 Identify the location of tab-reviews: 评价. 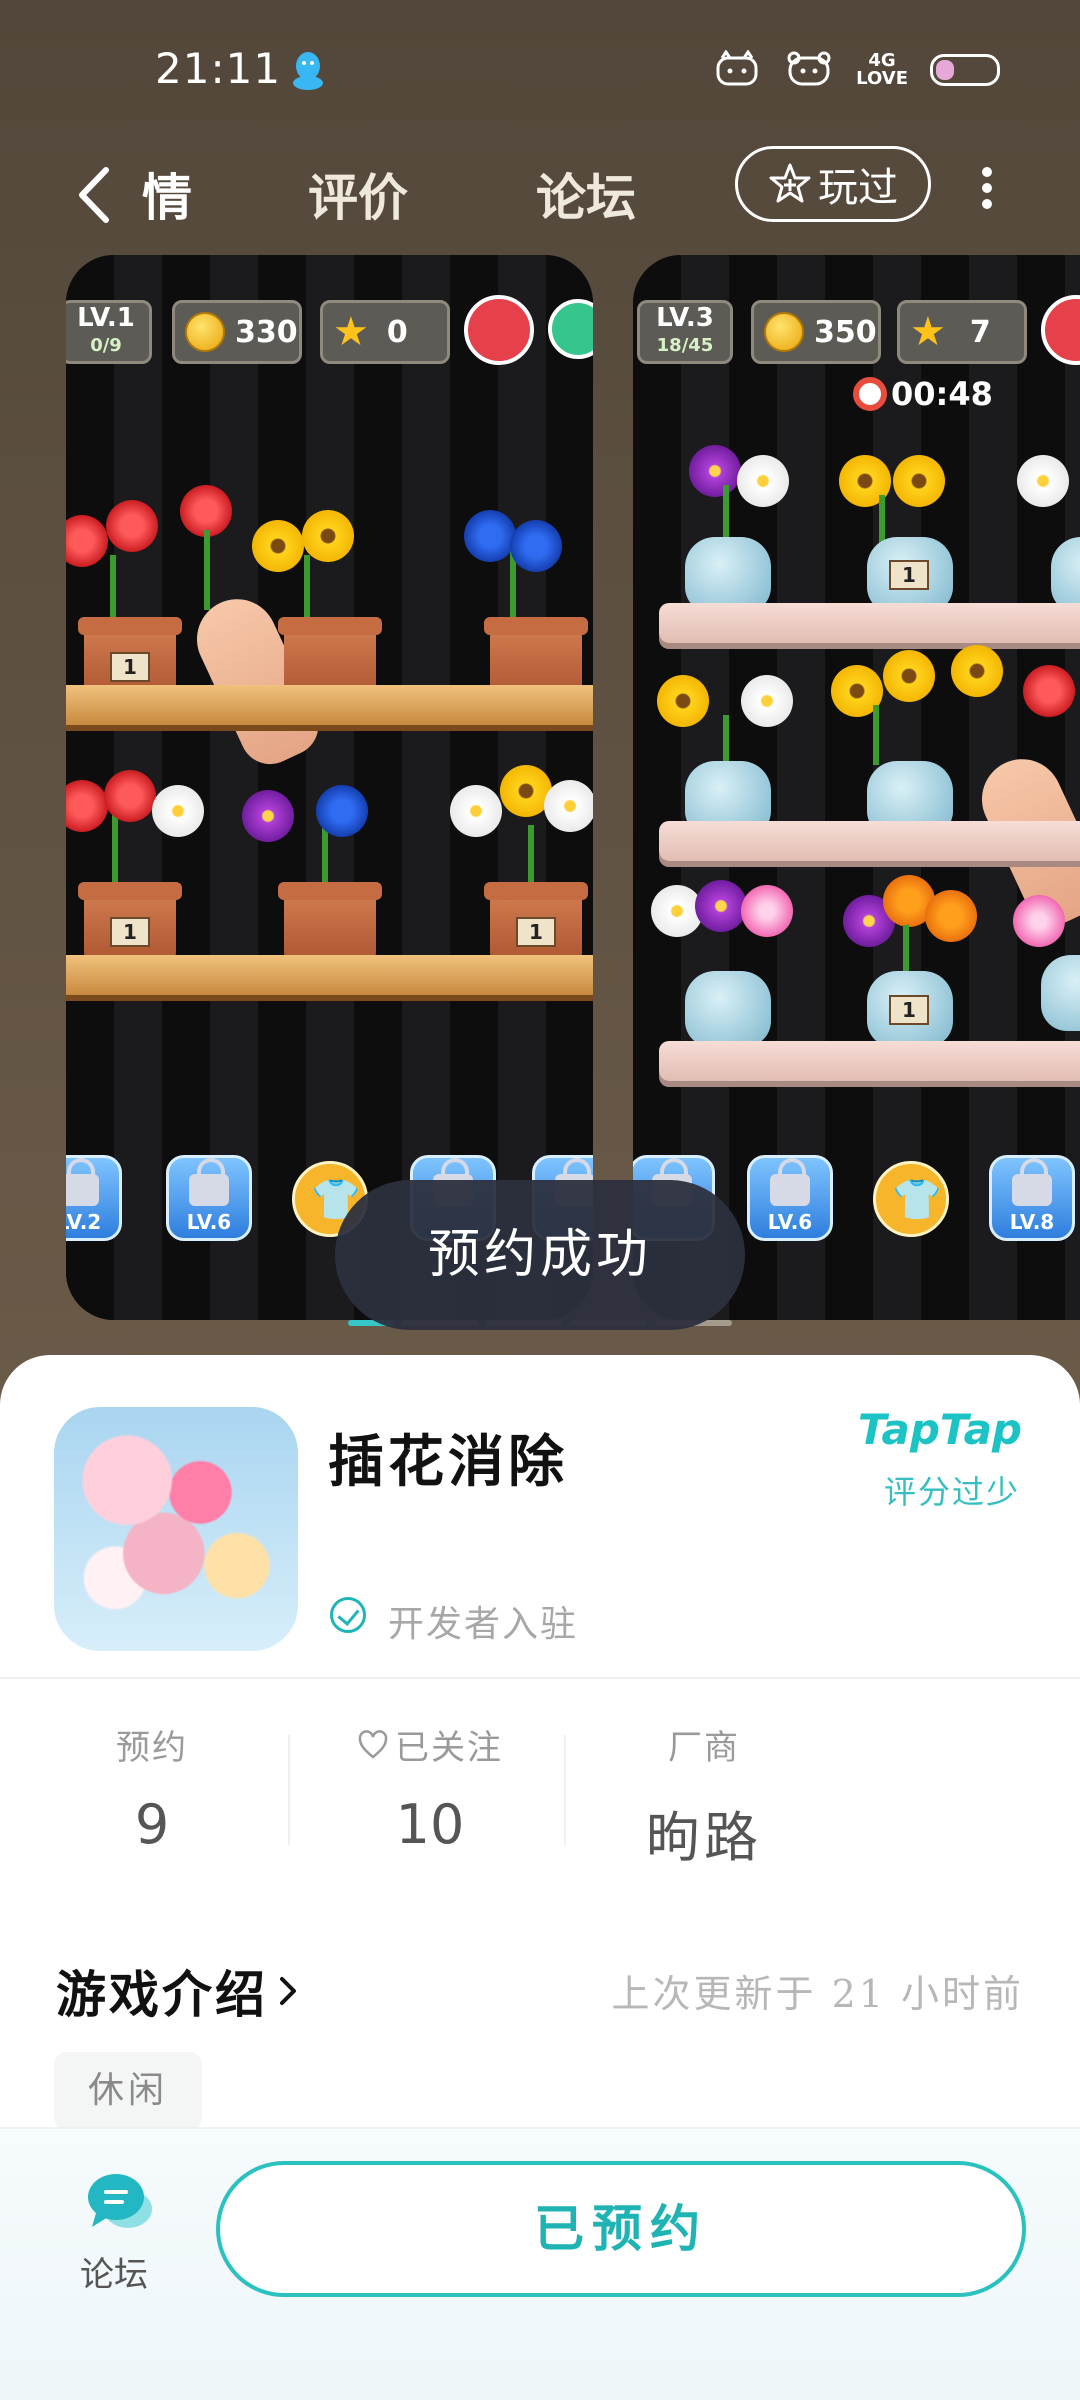
(358, 194).